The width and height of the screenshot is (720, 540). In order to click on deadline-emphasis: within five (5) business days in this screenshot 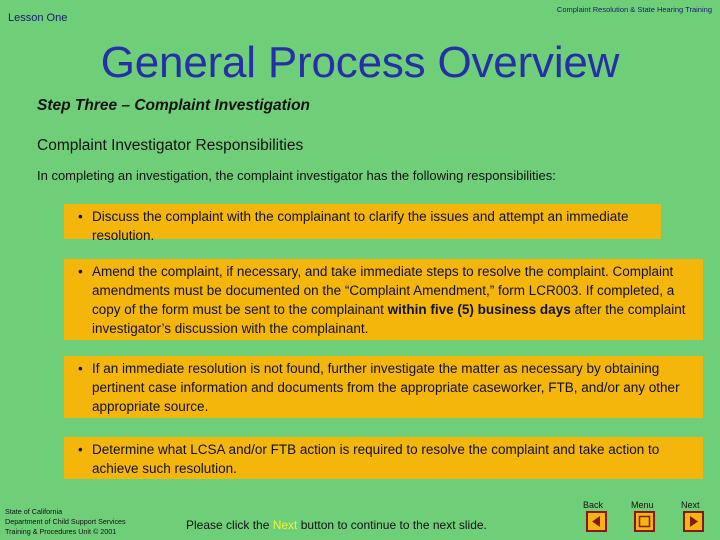, I will do `click(479, 309)`.